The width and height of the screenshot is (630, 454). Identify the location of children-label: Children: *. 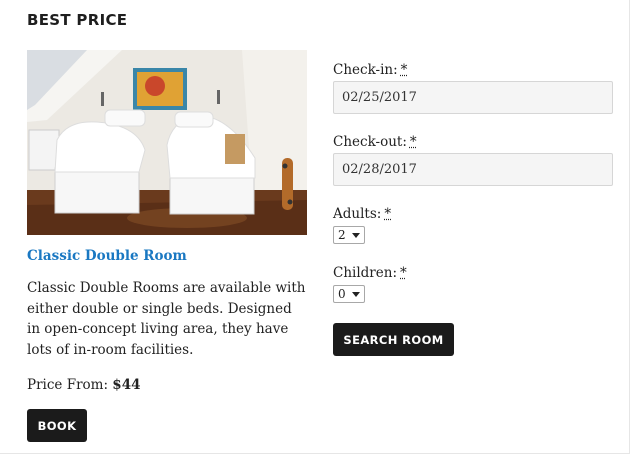
(370, 273).